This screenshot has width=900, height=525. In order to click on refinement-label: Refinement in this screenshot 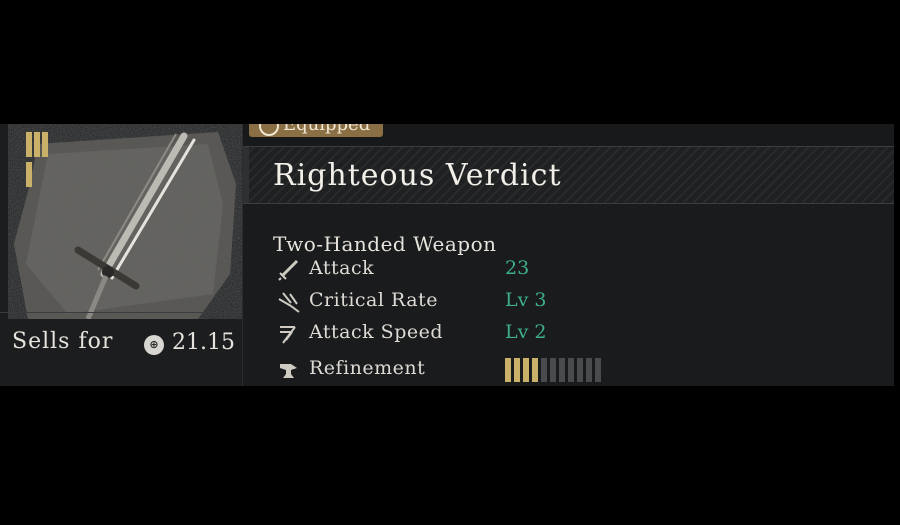, I will do `click(367, 368)`.